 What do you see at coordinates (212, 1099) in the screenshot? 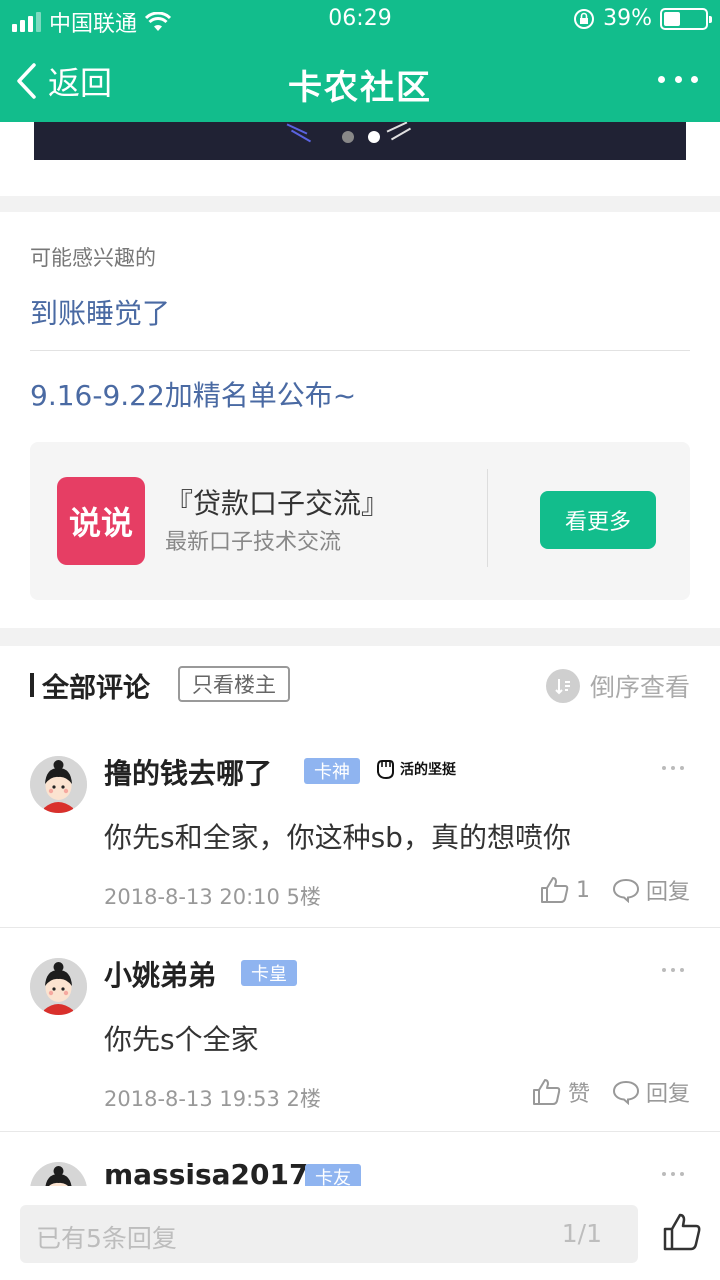
I see `comment-meta: 2018-8-13 19:53 2楼` at bounding box center [212, 1099].